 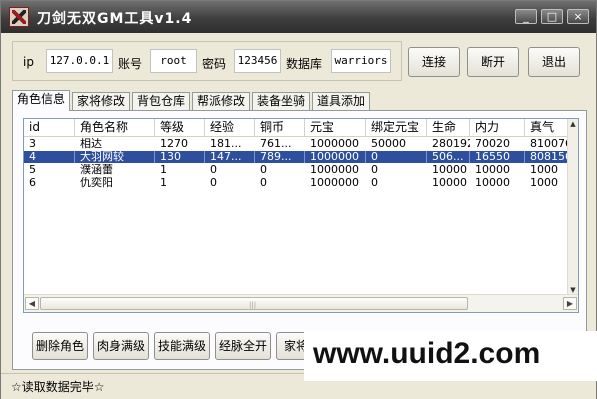 I want to click on table-cell: 50000, so click(x=388, y=144).